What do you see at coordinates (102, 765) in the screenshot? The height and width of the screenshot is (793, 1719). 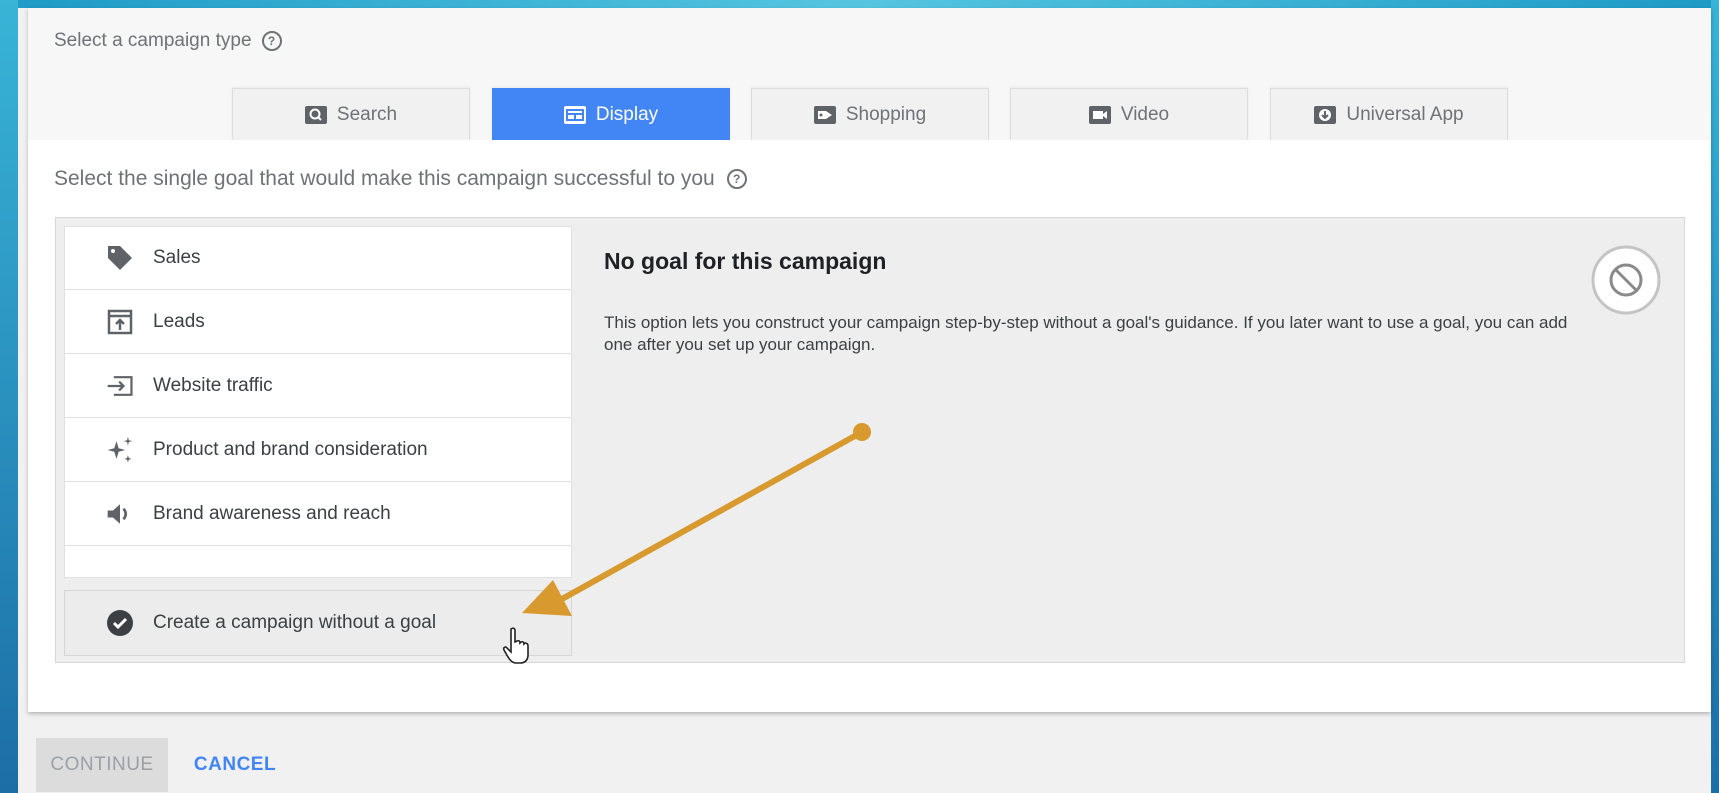 I see `continue-button: CONTINUE` at bounding box center [102, 765].